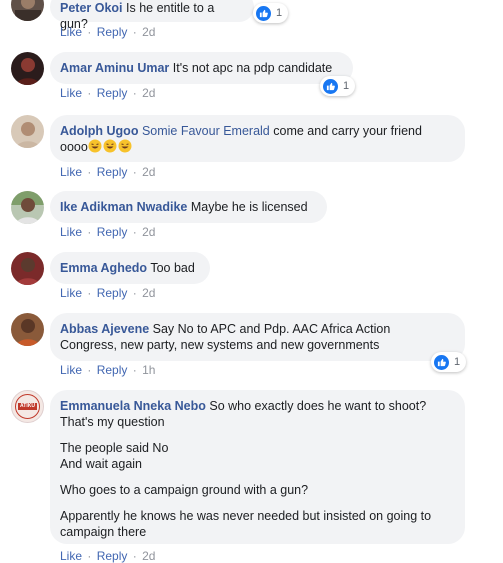 The image size is (503, 563). What do you see at coordinates (114, 68) in the screenshot?
I see `comment-author: Amar Aminu Umar` at bounding box center [114, 68].